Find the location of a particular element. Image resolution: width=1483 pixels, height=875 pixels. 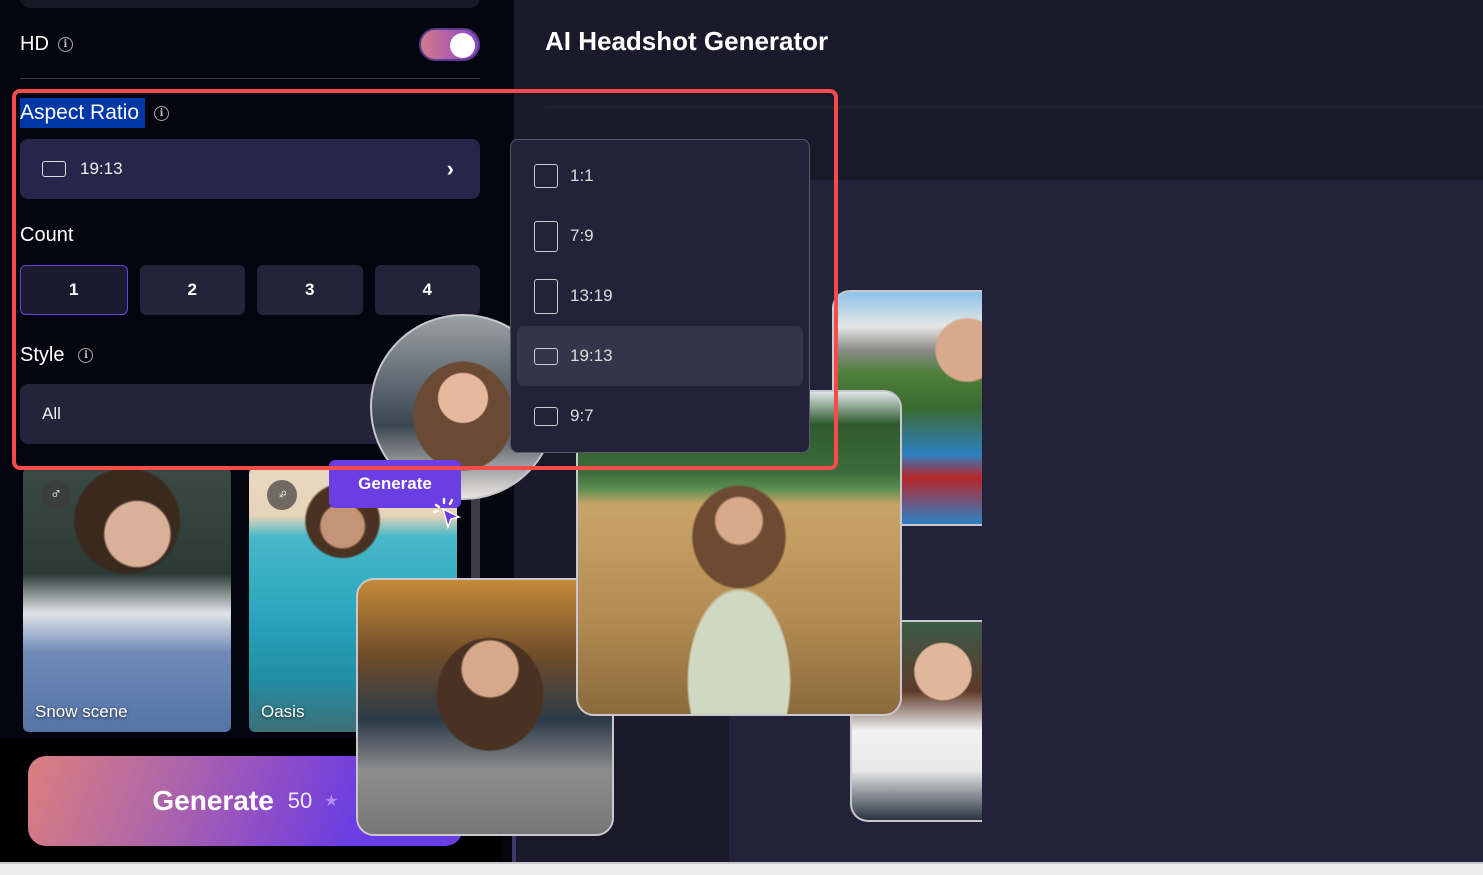

aspect-ratio-option-selected: 19:13 is located at coordinates (660, 356).